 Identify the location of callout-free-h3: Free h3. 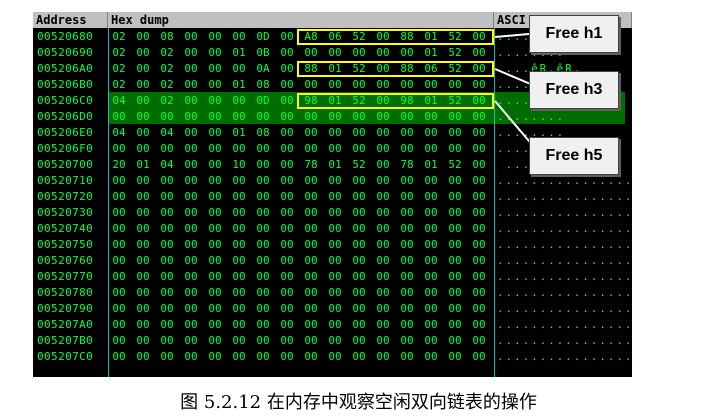
(574, 90).